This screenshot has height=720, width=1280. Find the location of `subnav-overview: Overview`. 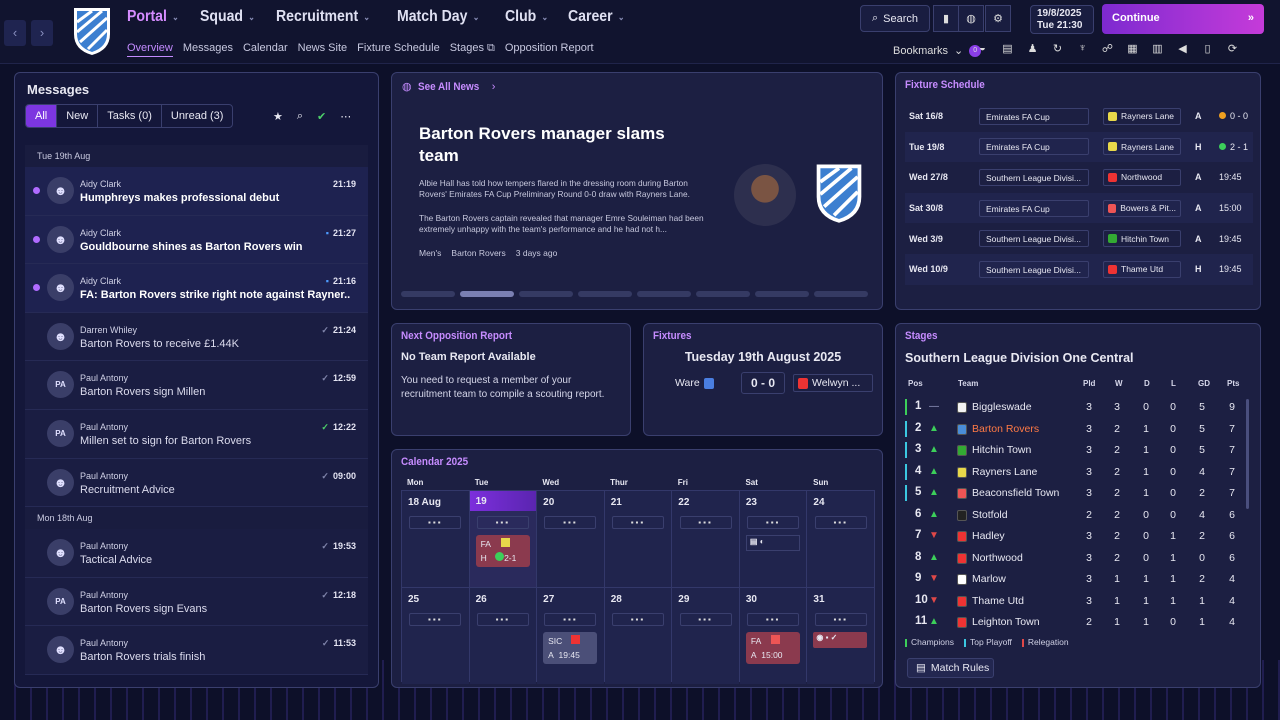

subnav-overview: Overview is located at coordinates (150, 49).